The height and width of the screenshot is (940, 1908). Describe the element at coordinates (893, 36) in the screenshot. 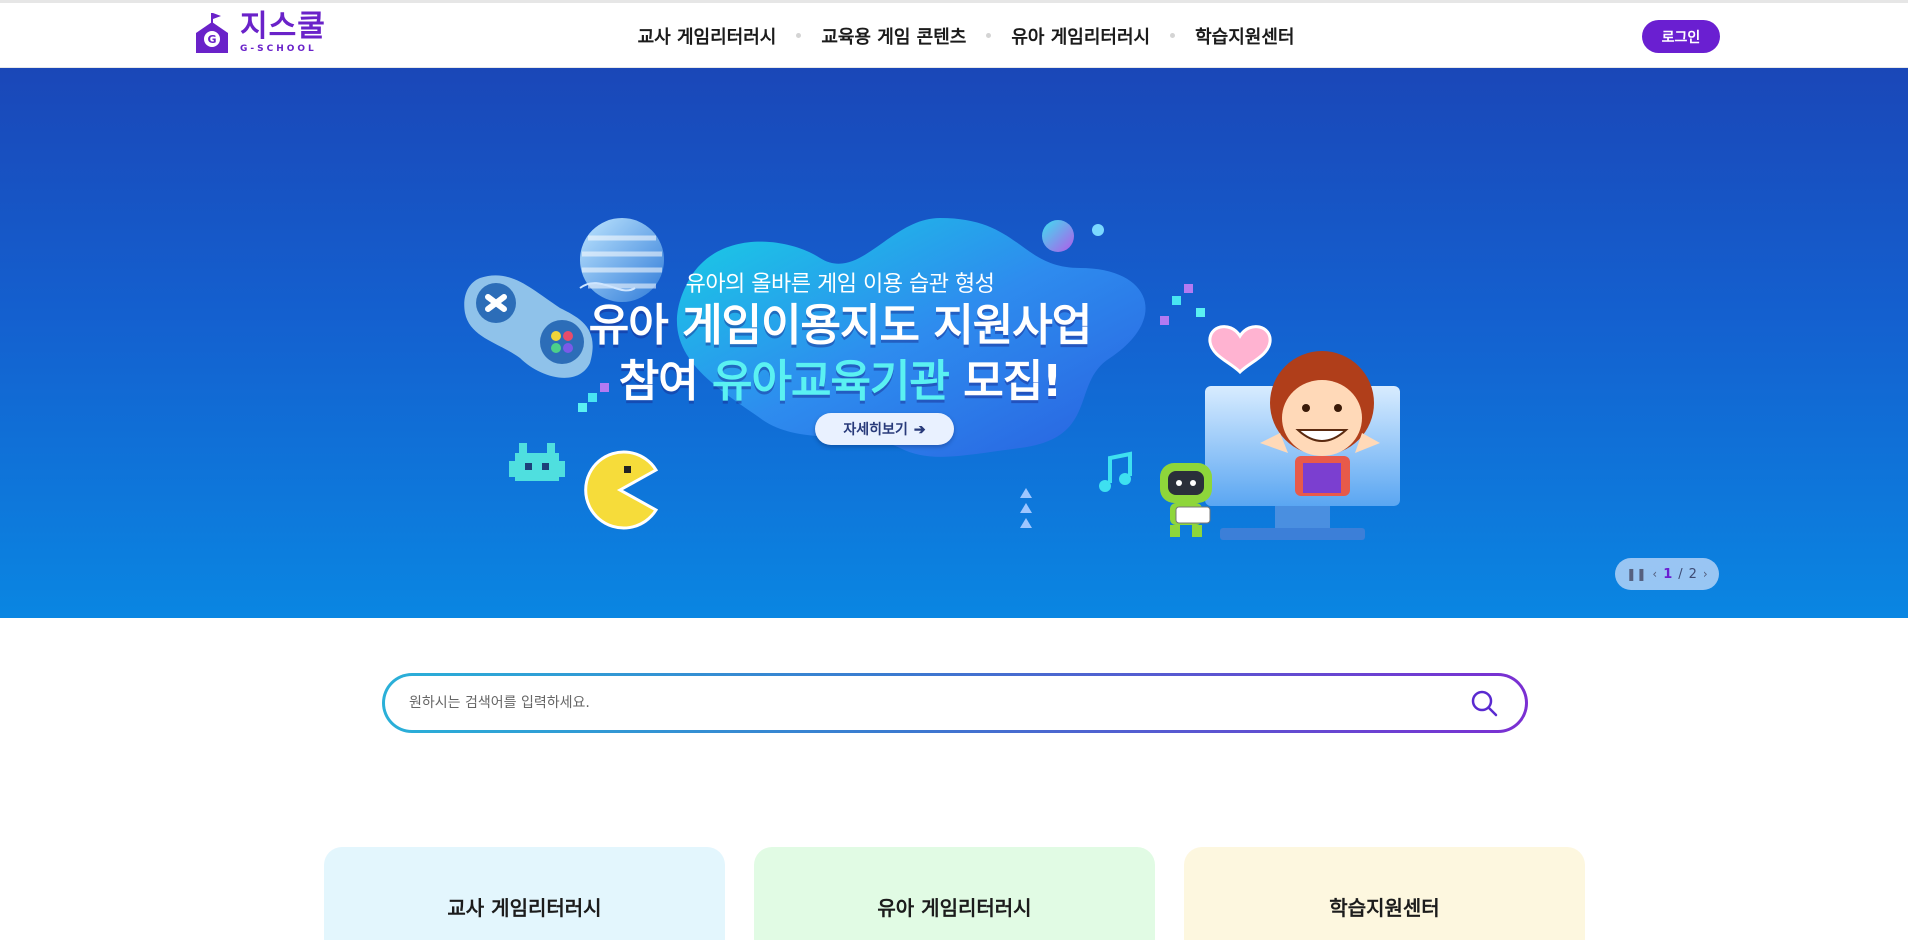

I see `nav-item-educational-games: 교육용 게임 콘텐츠` at that location.